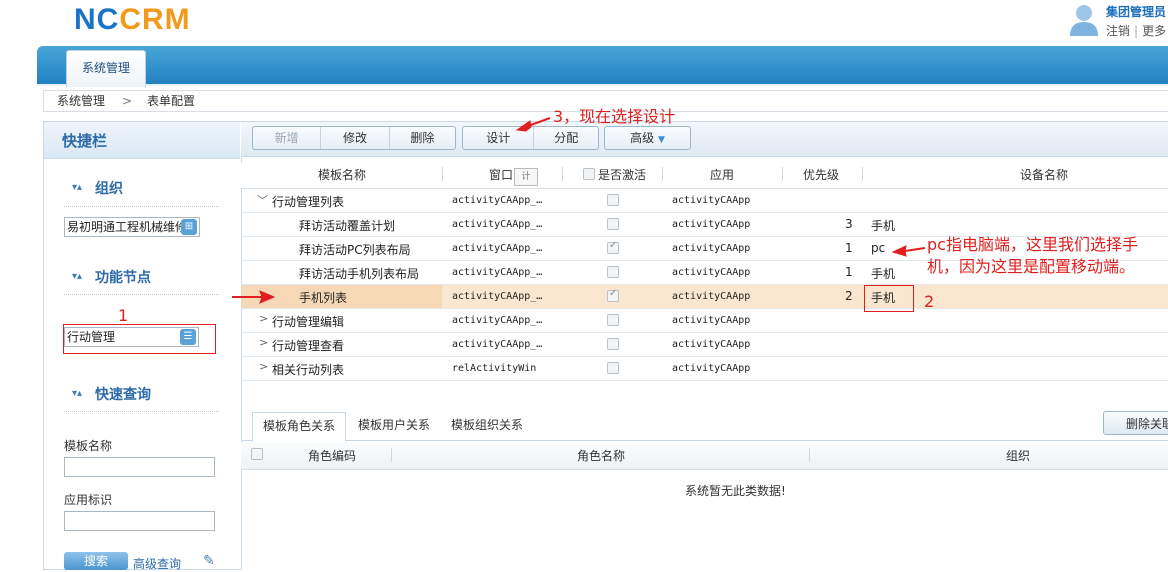 This screenshot has height=572, width=1168. I want to click on arrow-to-design, so click(523, 126).